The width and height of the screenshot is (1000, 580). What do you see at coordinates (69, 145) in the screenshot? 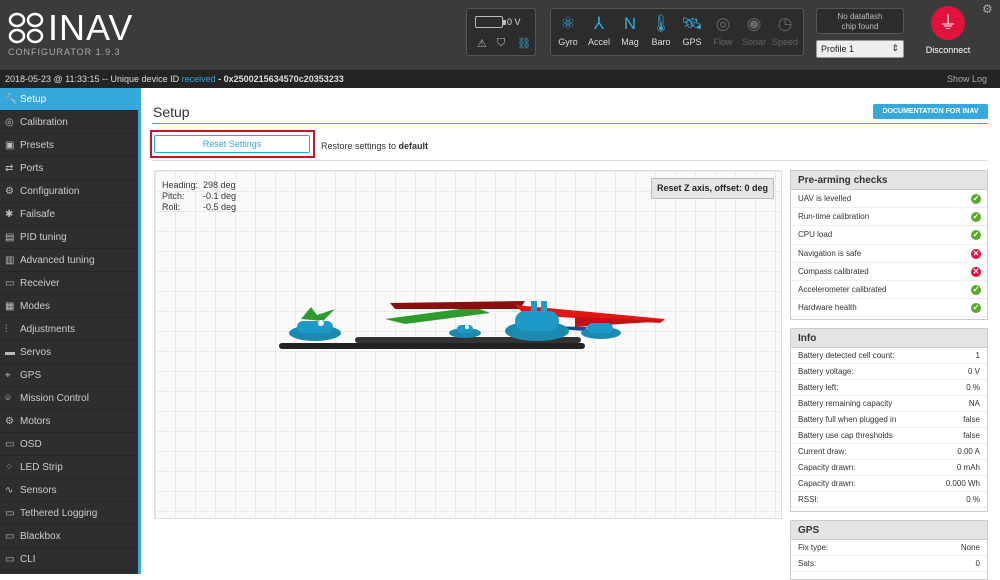
I see `sidebar-item-presets: ▣ Presets` at bounding box center [69, 145].